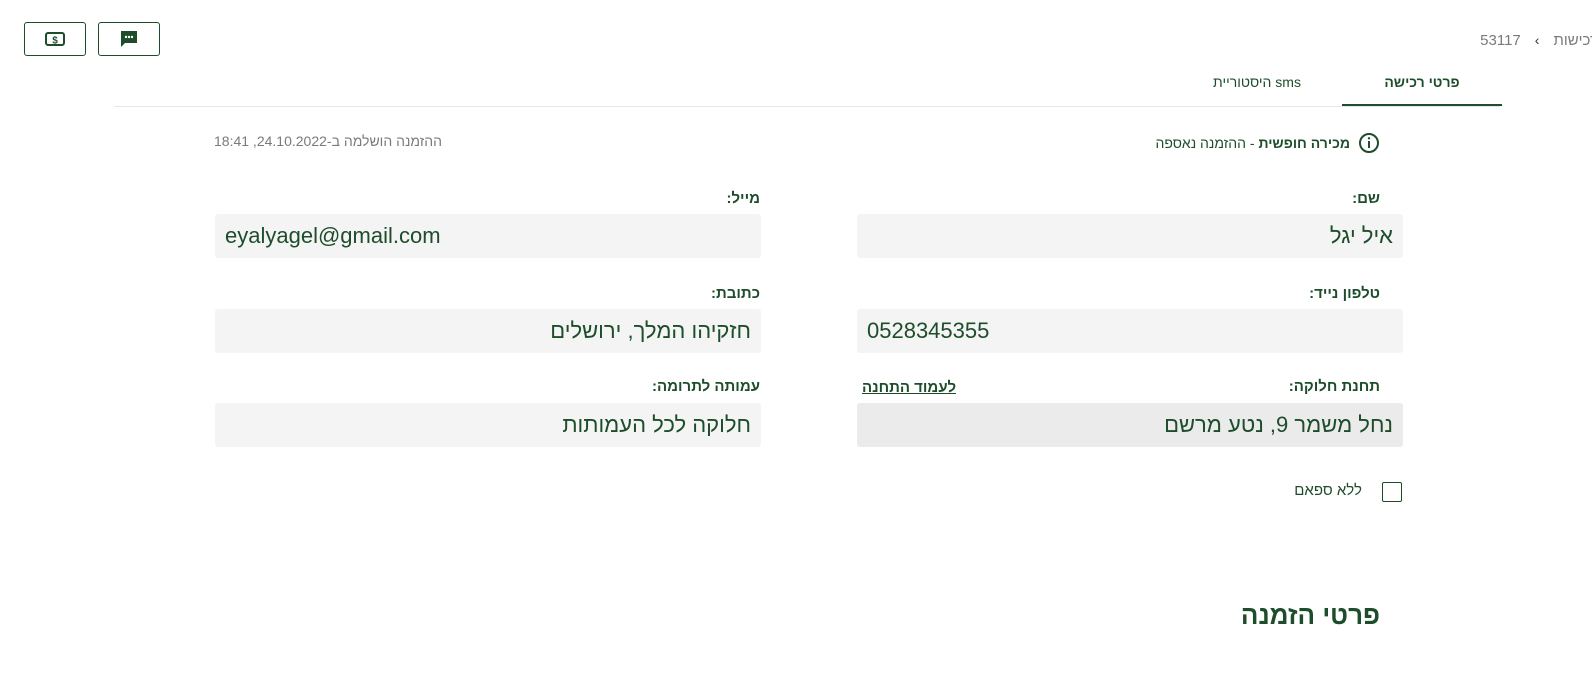 The image size is (1592, 682). I want to click on info-icon, so click(1369, 143).